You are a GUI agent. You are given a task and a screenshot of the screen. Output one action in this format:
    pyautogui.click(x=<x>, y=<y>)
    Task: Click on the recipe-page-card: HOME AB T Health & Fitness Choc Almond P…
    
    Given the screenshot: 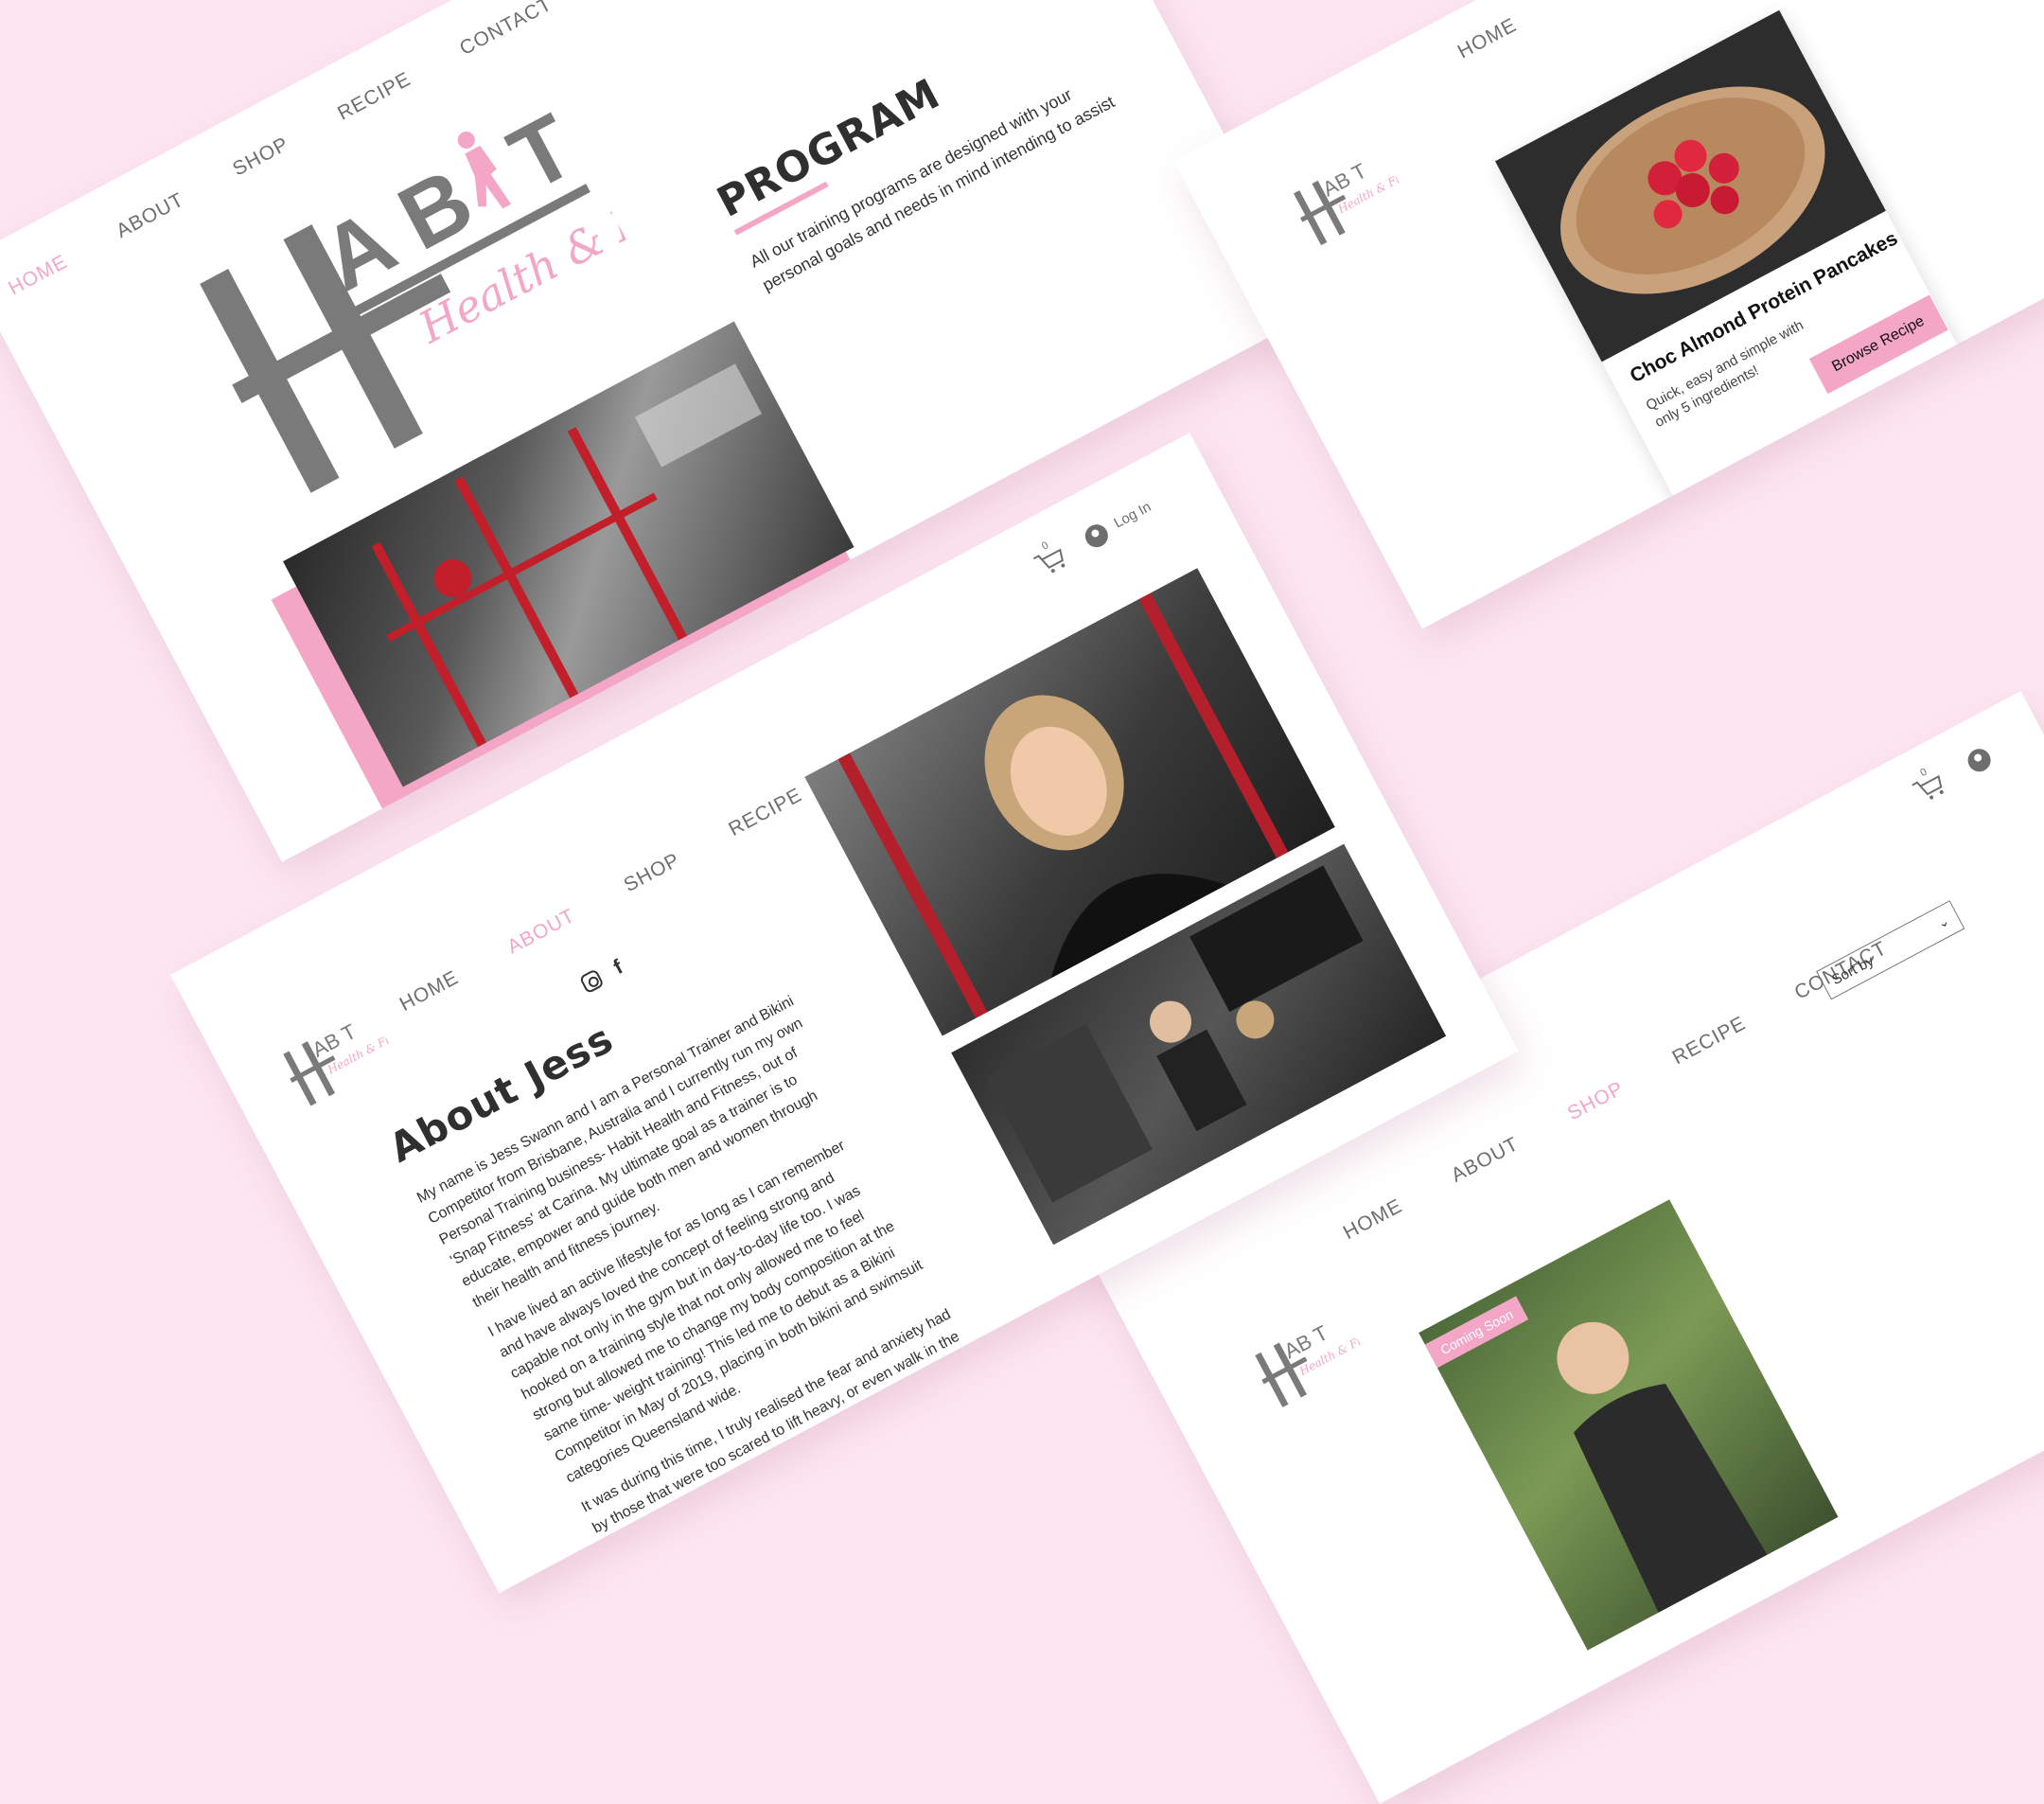 What is the action you would take?
    pyautogui.click(x=1608, y=314)
    